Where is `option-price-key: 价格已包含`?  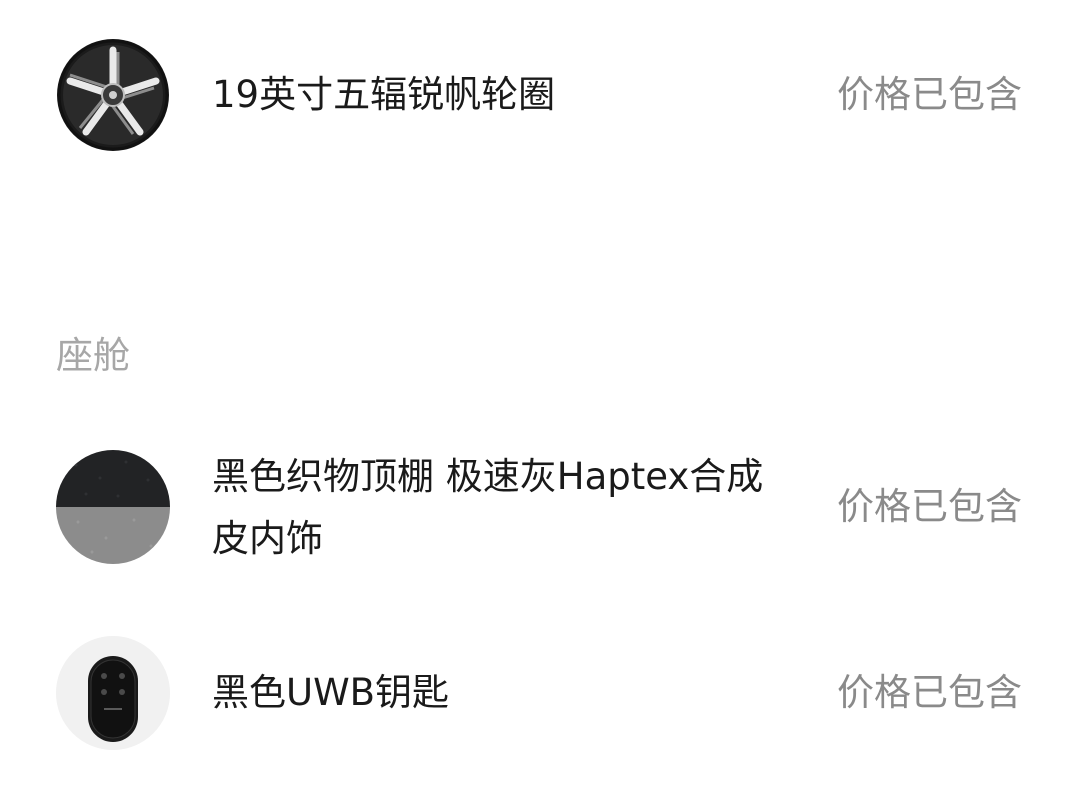 option-price-key: 价格已包含 is located at coordinates (929, 692).